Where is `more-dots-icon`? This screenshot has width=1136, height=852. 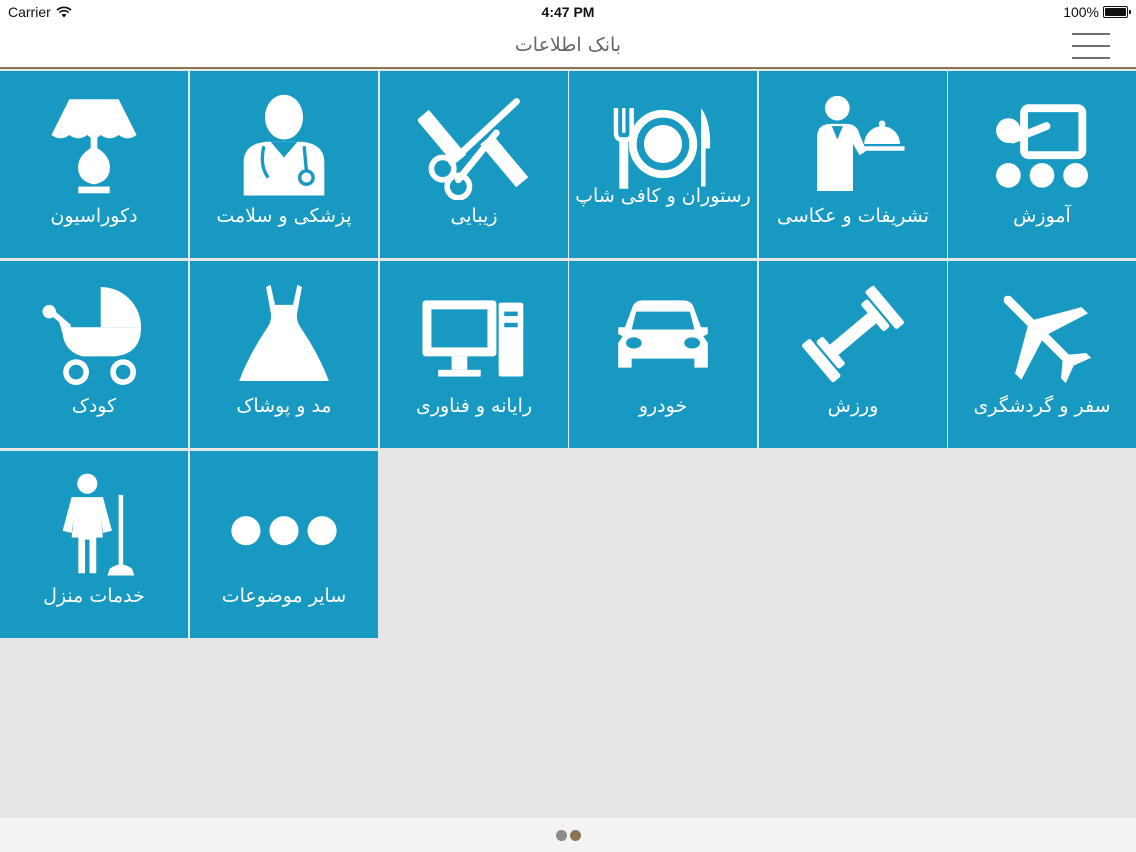
more-dots-icon is located at coordinates (284, 530).